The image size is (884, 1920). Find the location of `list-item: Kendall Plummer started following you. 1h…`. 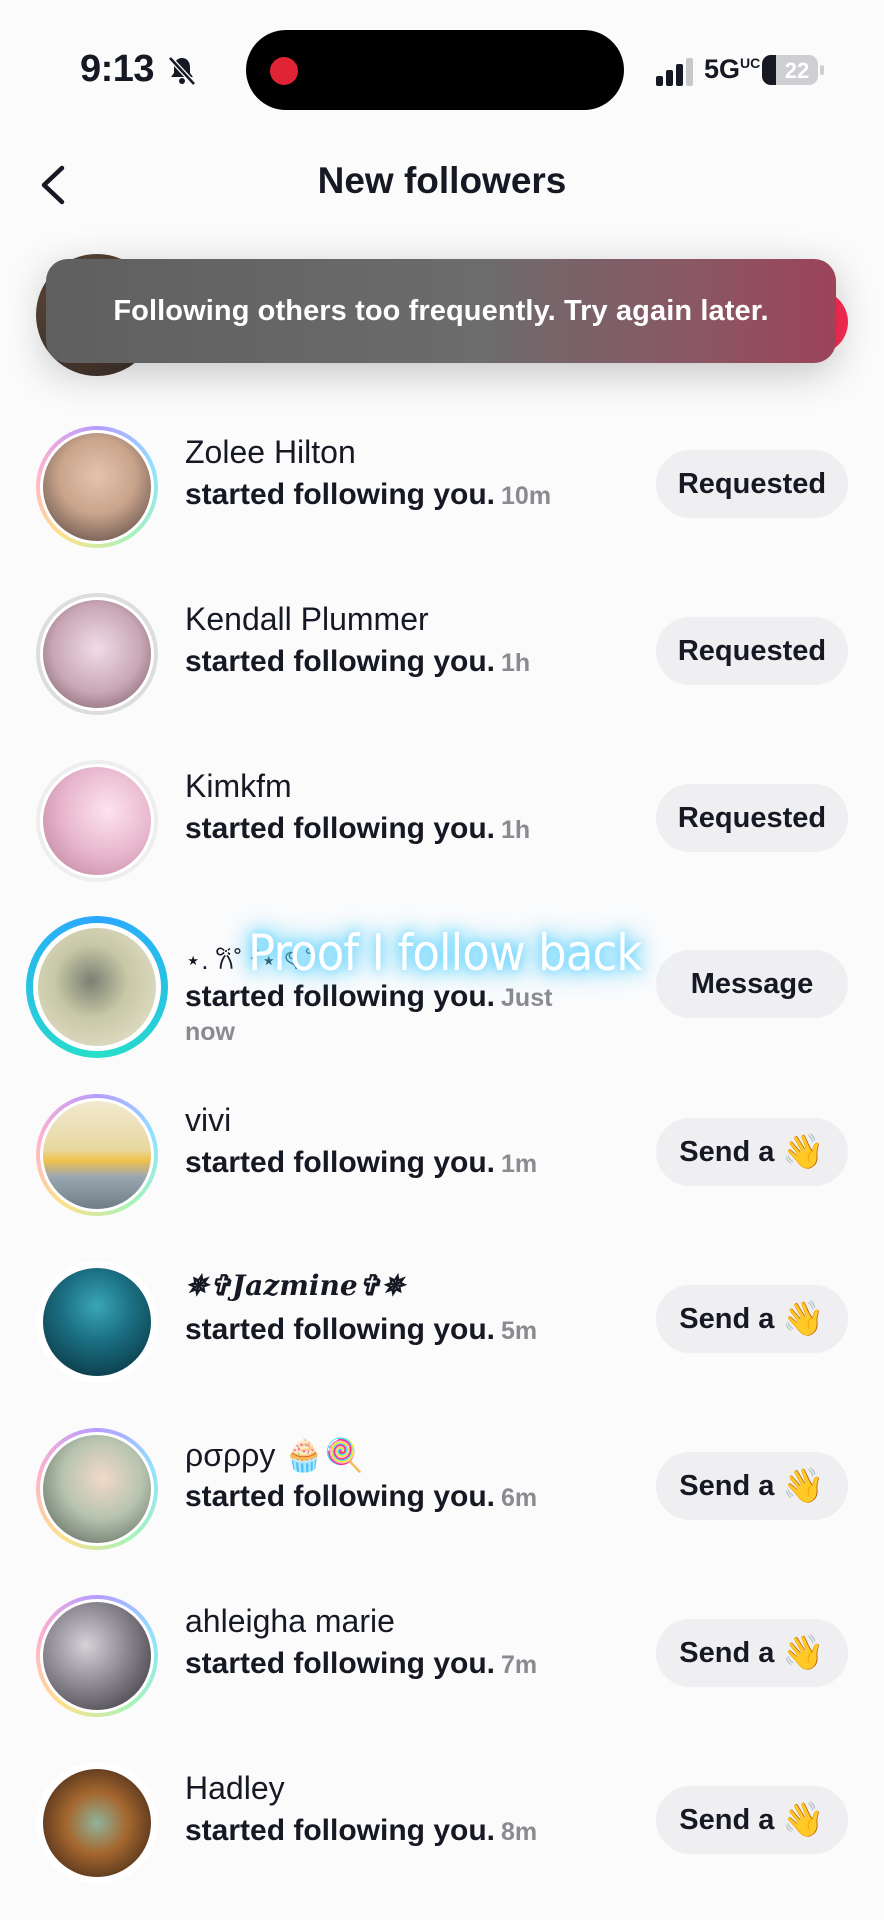

list-item: Kendall Plummer started following you. 1h… is located at coordinates (442, 649).